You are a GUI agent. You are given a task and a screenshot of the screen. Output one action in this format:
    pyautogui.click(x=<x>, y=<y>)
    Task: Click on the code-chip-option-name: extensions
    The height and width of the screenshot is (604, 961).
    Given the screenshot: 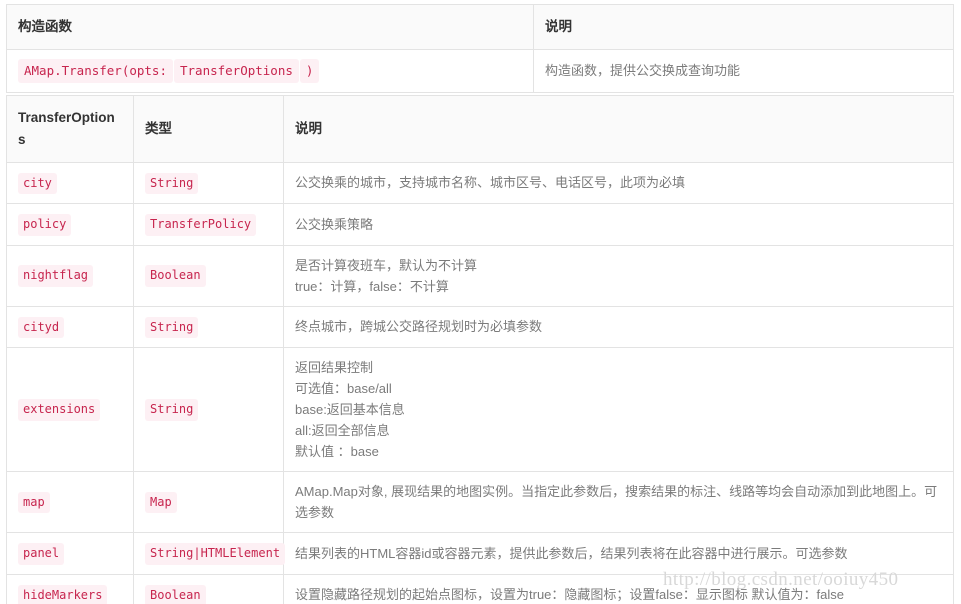 What is the action you would take?
    pyautogui.click(x=59, y=410)
    